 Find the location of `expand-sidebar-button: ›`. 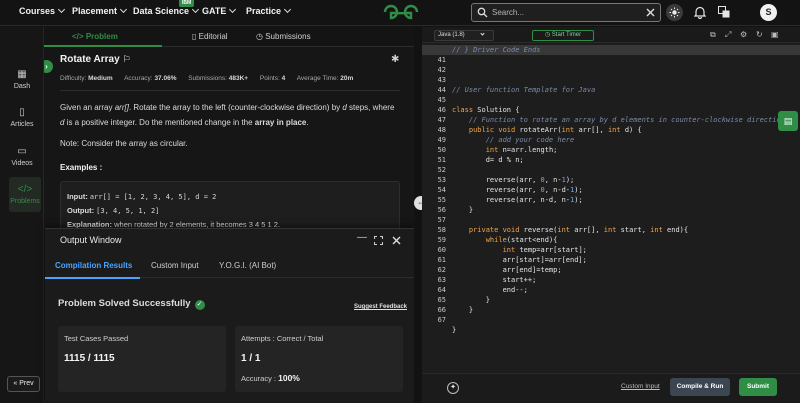

expand-sidebar-button: › is located at coordinates (48, 66).